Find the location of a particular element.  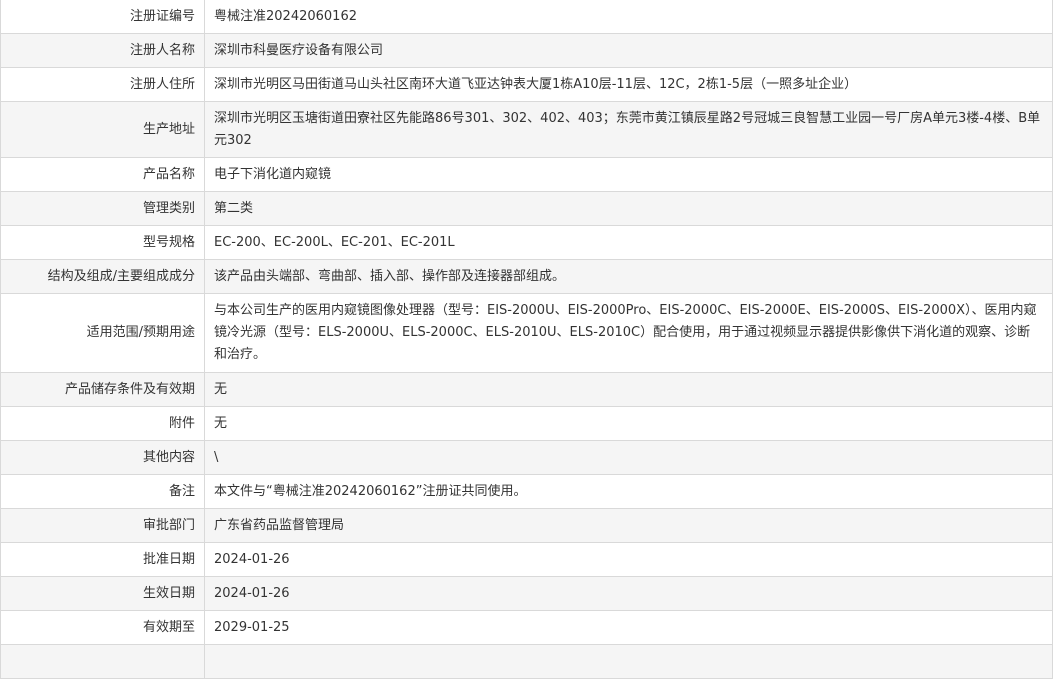

row-product-name: 产品名称 电子下消化道内窥镜 is located at coordinates (526, 174).